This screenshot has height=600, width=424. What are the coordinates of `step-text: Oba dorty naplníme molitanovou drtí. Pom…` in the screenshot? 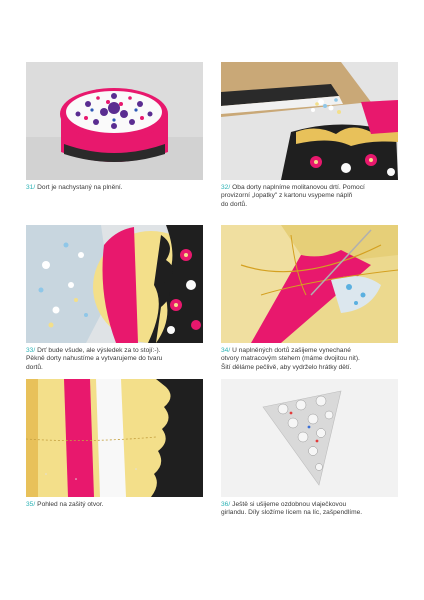 It's located at (293, 196).